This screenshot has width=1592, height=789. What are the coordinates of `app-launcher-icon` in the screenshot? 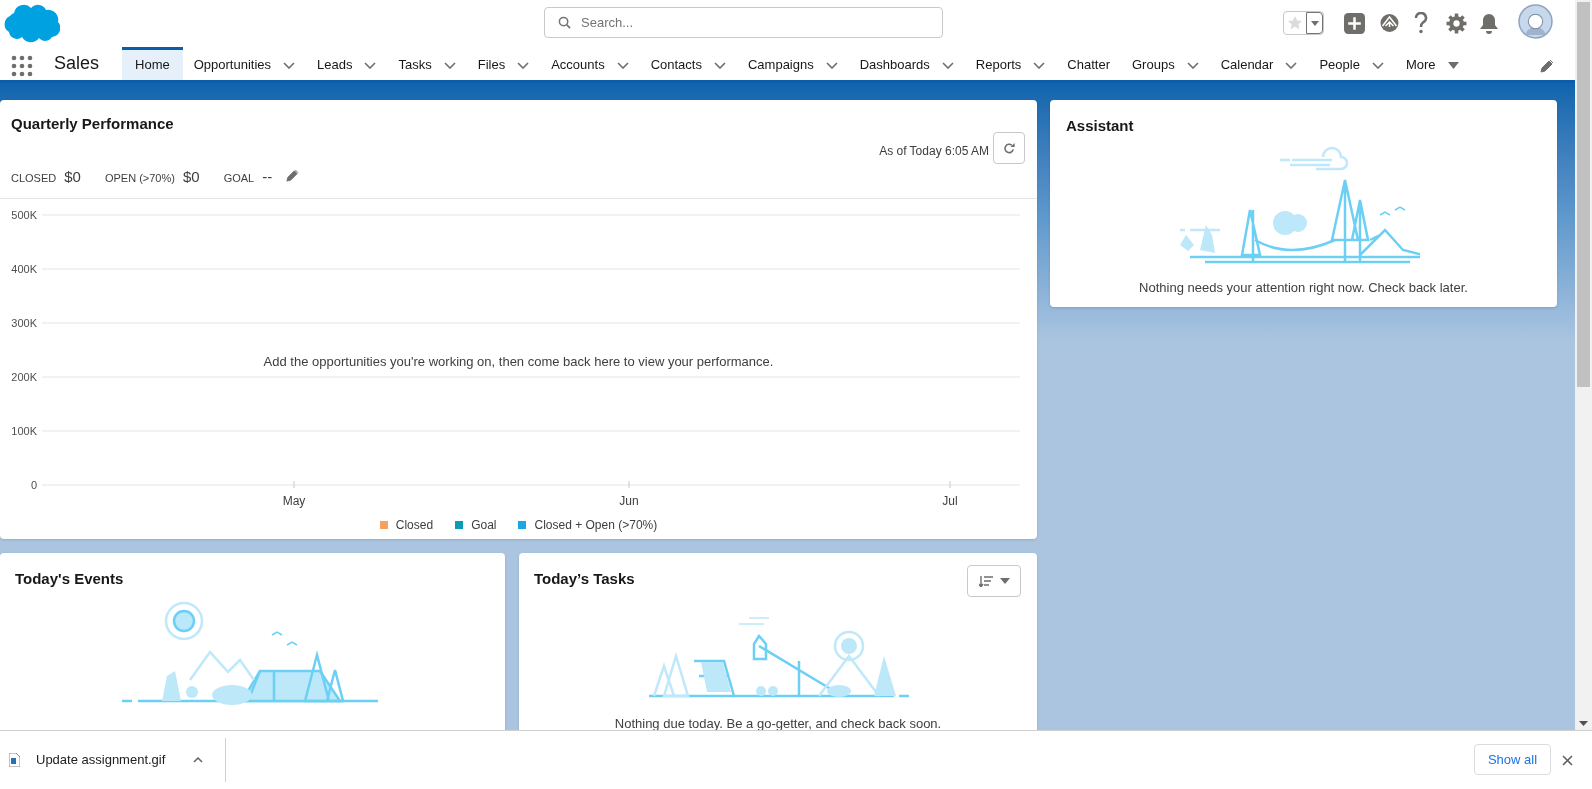 It's located at (22, 66).